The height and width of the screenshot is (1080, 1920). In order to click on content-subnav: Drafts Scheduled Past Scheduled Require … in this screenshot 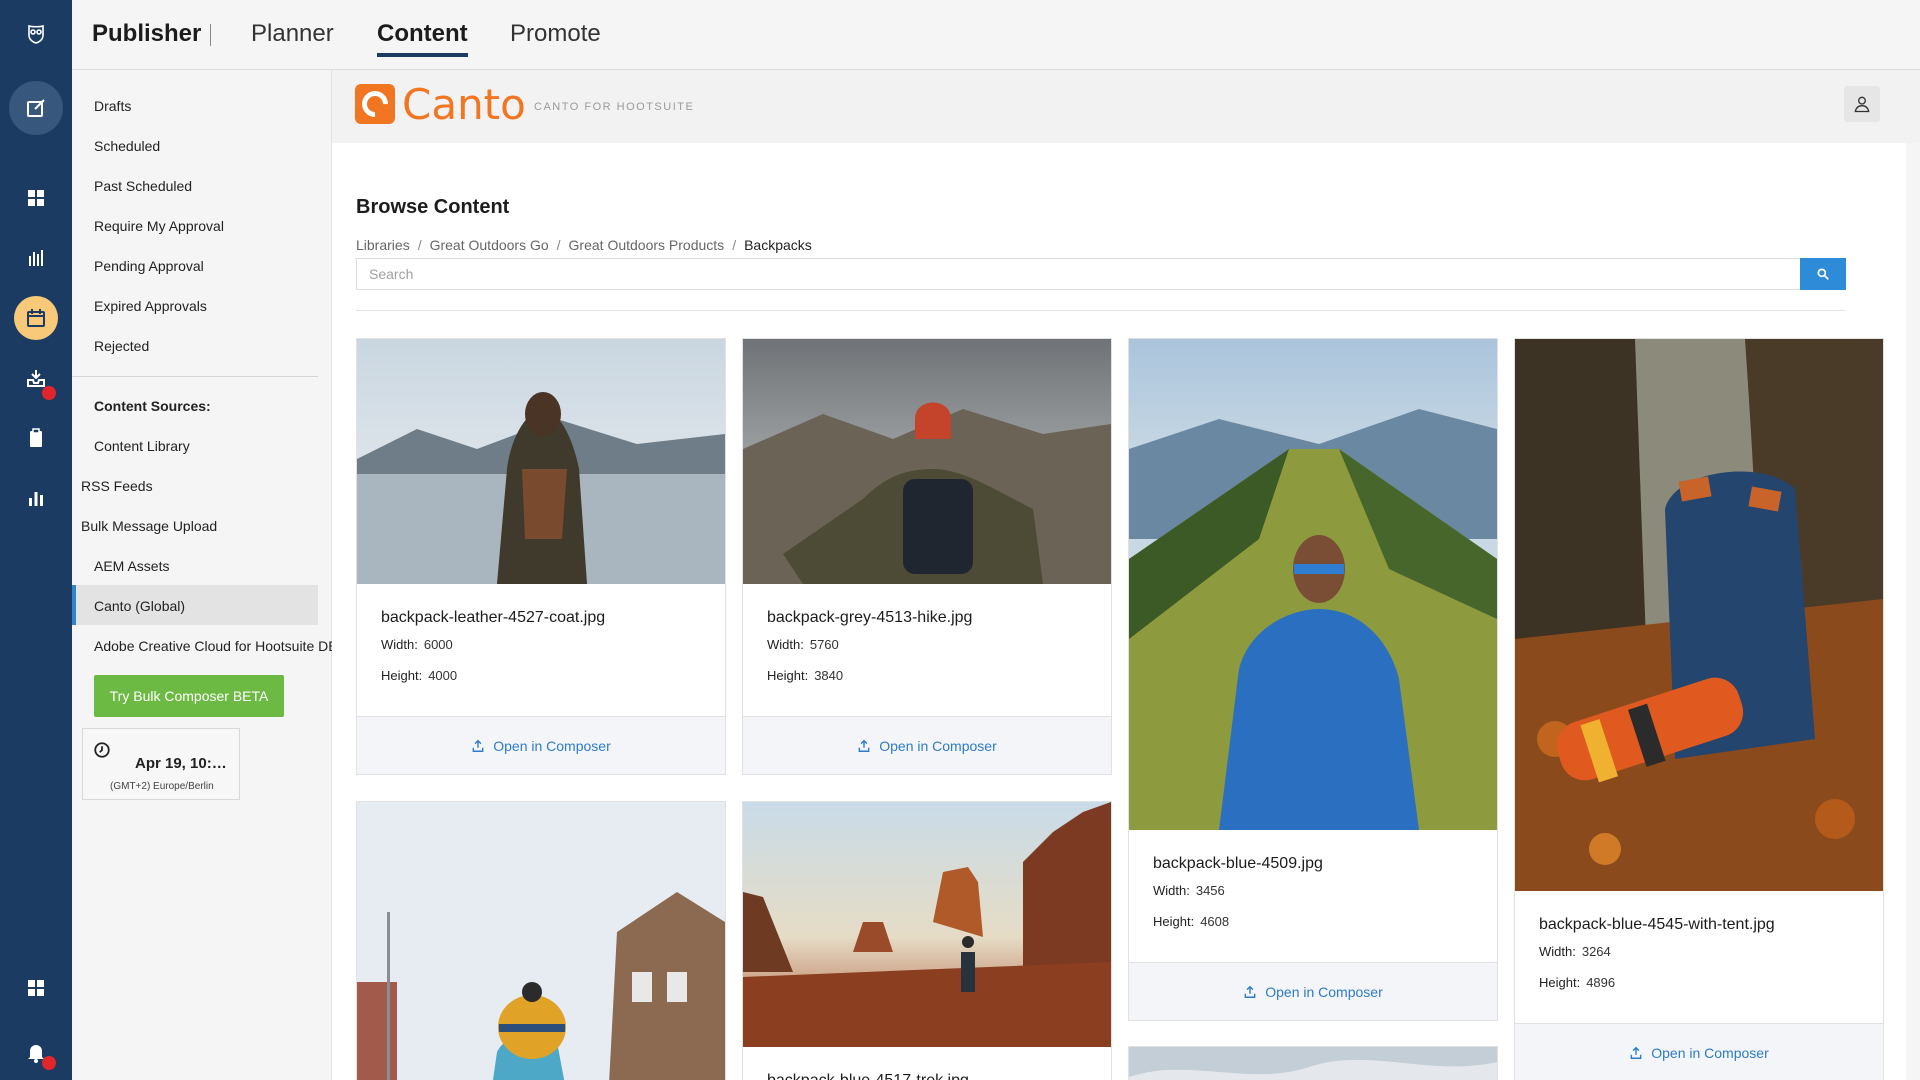, I will do `click(205, 575)`.